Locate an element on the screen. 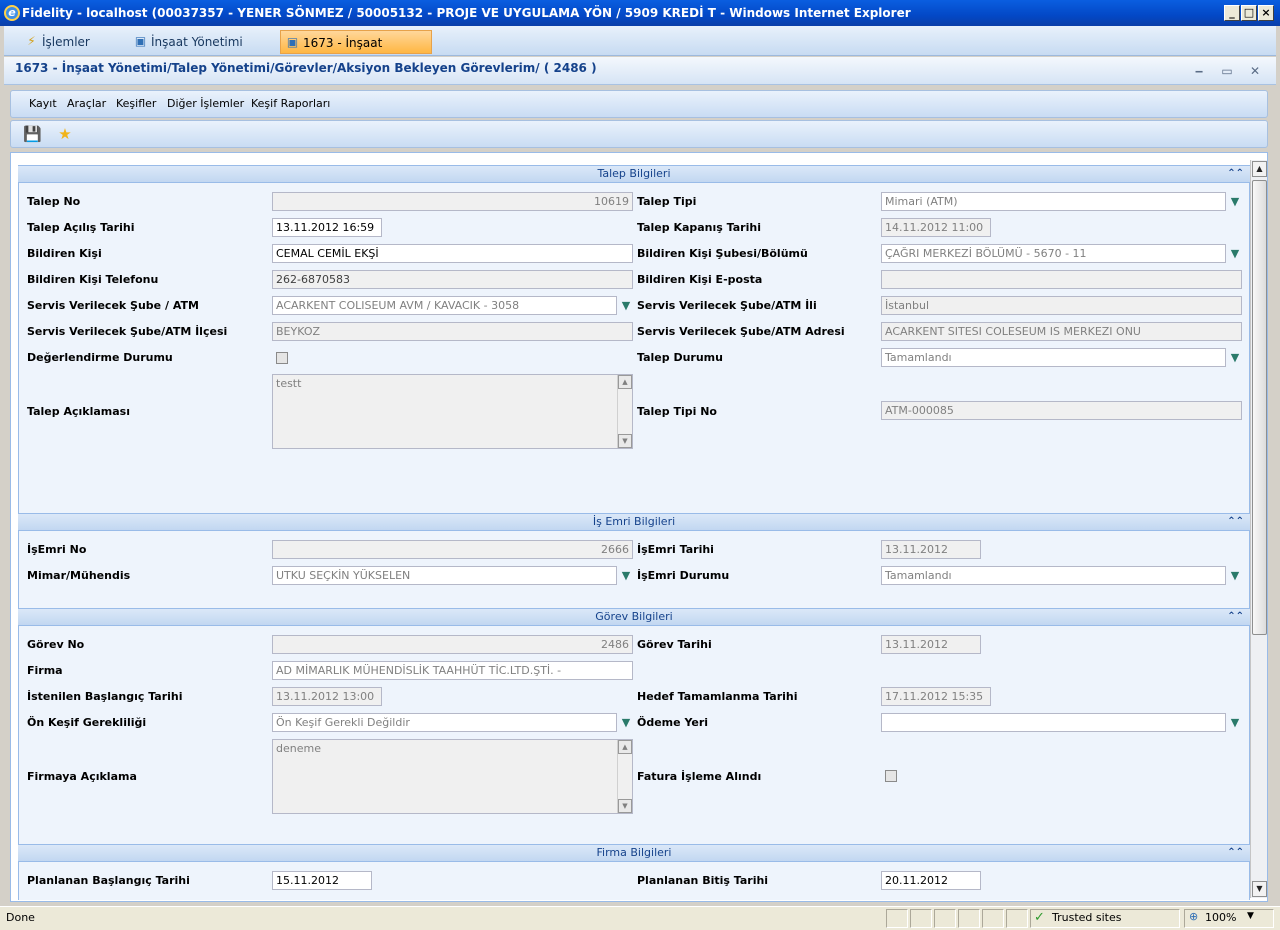 This screenshot has height=930, width=1280. label-firma: Firma is located at coordinates (45, 670).